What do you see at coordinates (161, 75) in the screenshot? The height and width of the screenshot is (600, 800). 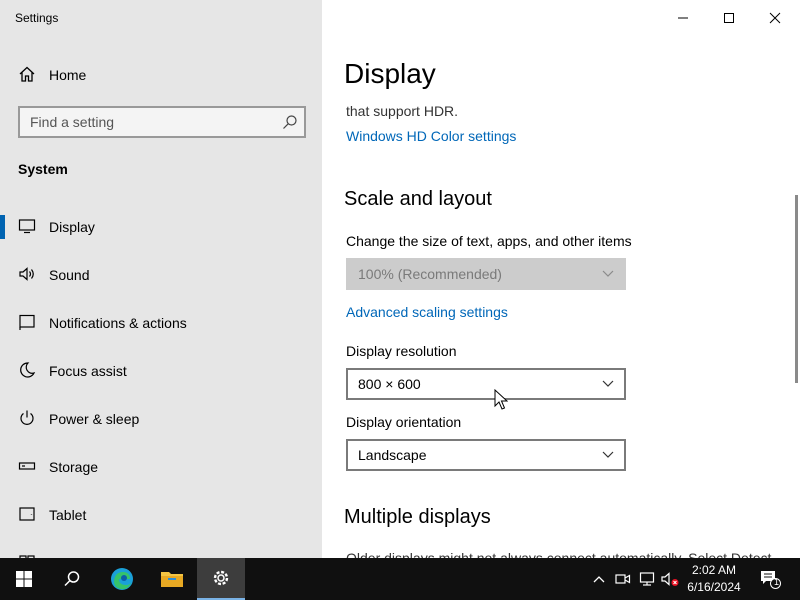 I see `sidebar-home: Home` at bounding box center [161, 75].